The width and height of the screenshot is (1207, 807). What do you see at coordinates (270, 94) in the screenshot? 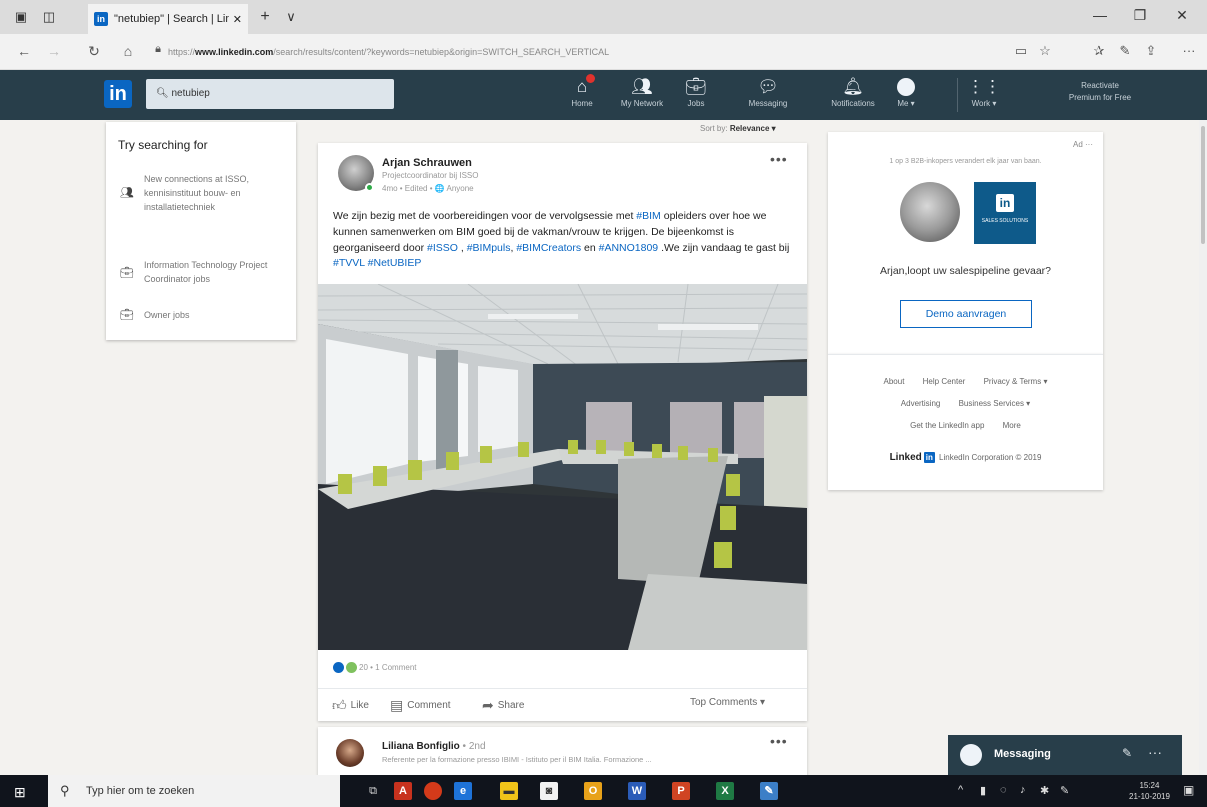
I see `search-input: 🔍︎ netubiep` at bounding box center [270, 94].